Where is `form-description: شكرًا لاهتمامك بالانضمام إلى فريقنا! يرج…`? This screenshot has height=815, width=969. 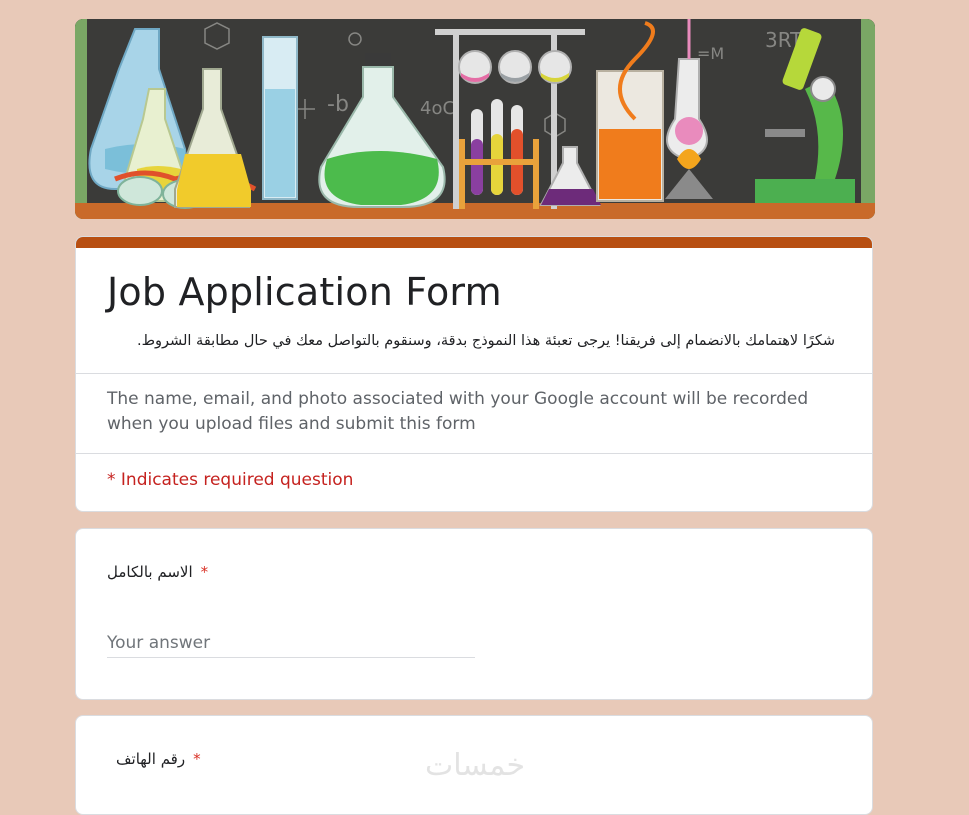
form-description: شكرًا لاهتمامك بالانضمام إلى فريقنا! يرج… is located at coordinates (486, 341).